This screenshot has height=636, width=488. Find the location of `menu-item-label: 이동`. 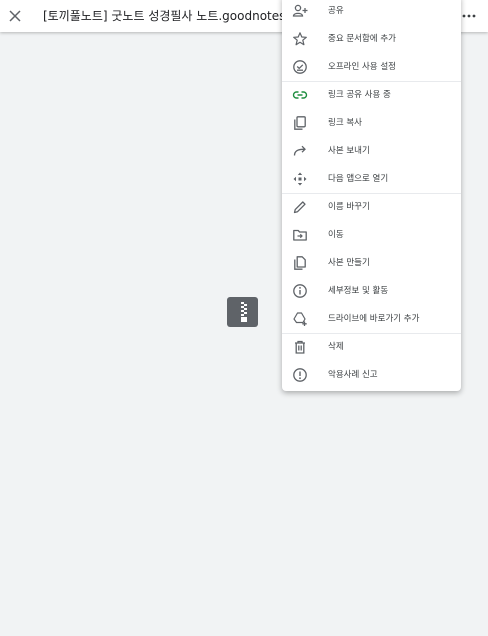

menu-item-label: 이동 is located at coordinates (336, 235).